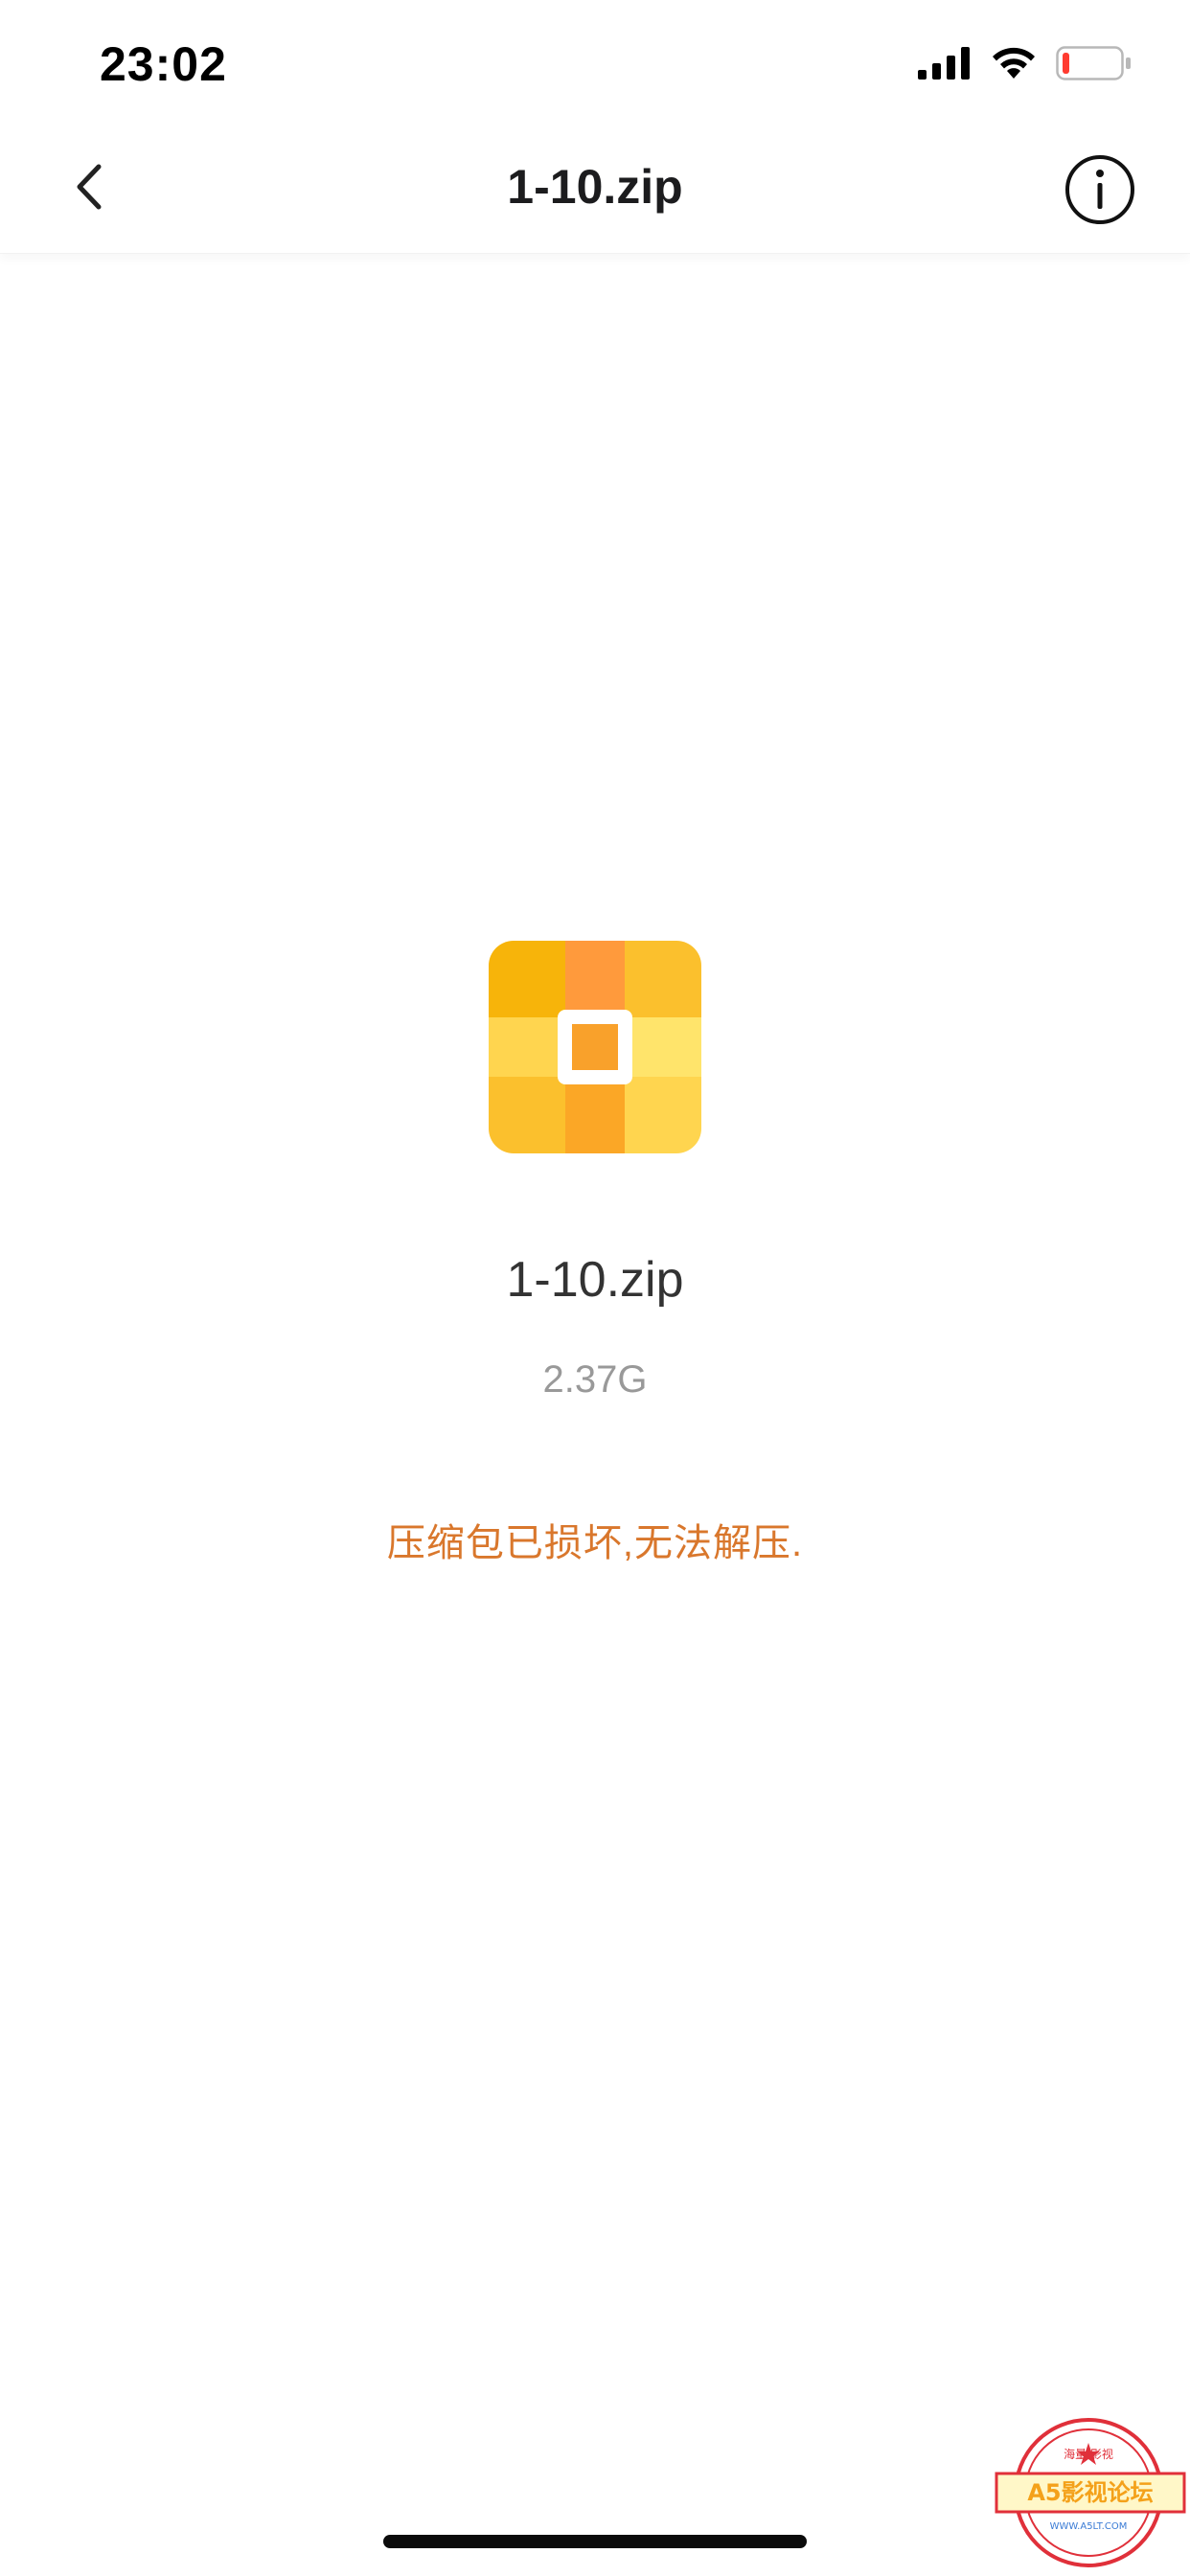  Describe the element at coordinates (163, 64) in the screenshot. I see `status-time: 23:02` at that location.